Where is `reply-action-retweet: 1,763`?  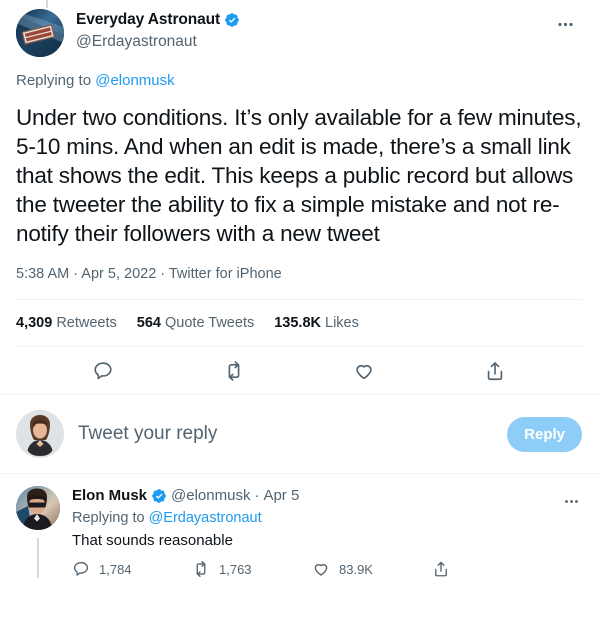
reply-action-retweet: 1,763 is located at coordinates (252, 569).